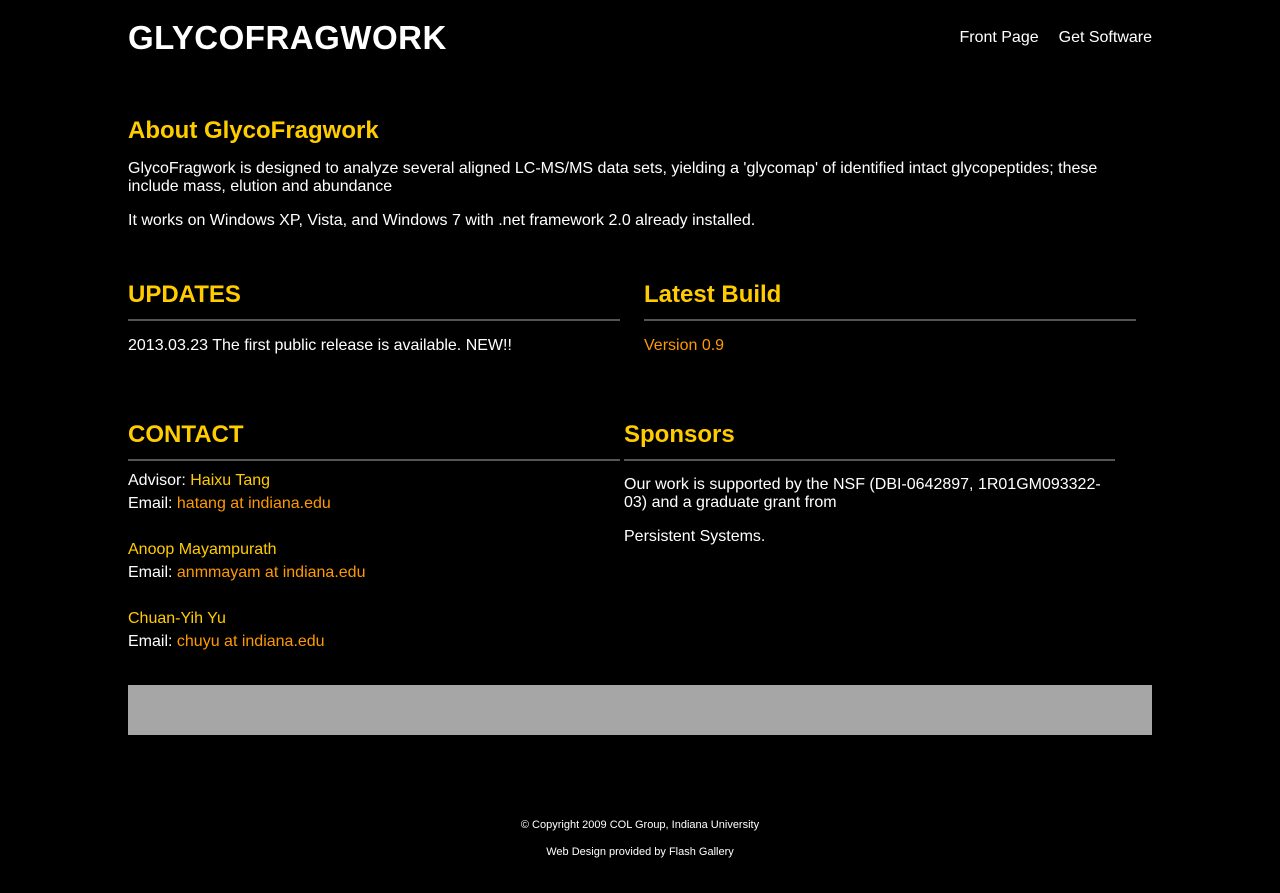  I want to click on site-title: GLYCOFRAGWORK, so click(287, 37).